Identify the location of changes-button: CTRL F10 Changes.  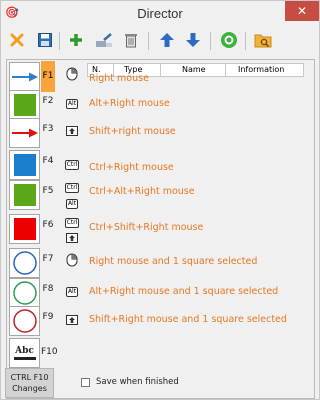
(29, 383).